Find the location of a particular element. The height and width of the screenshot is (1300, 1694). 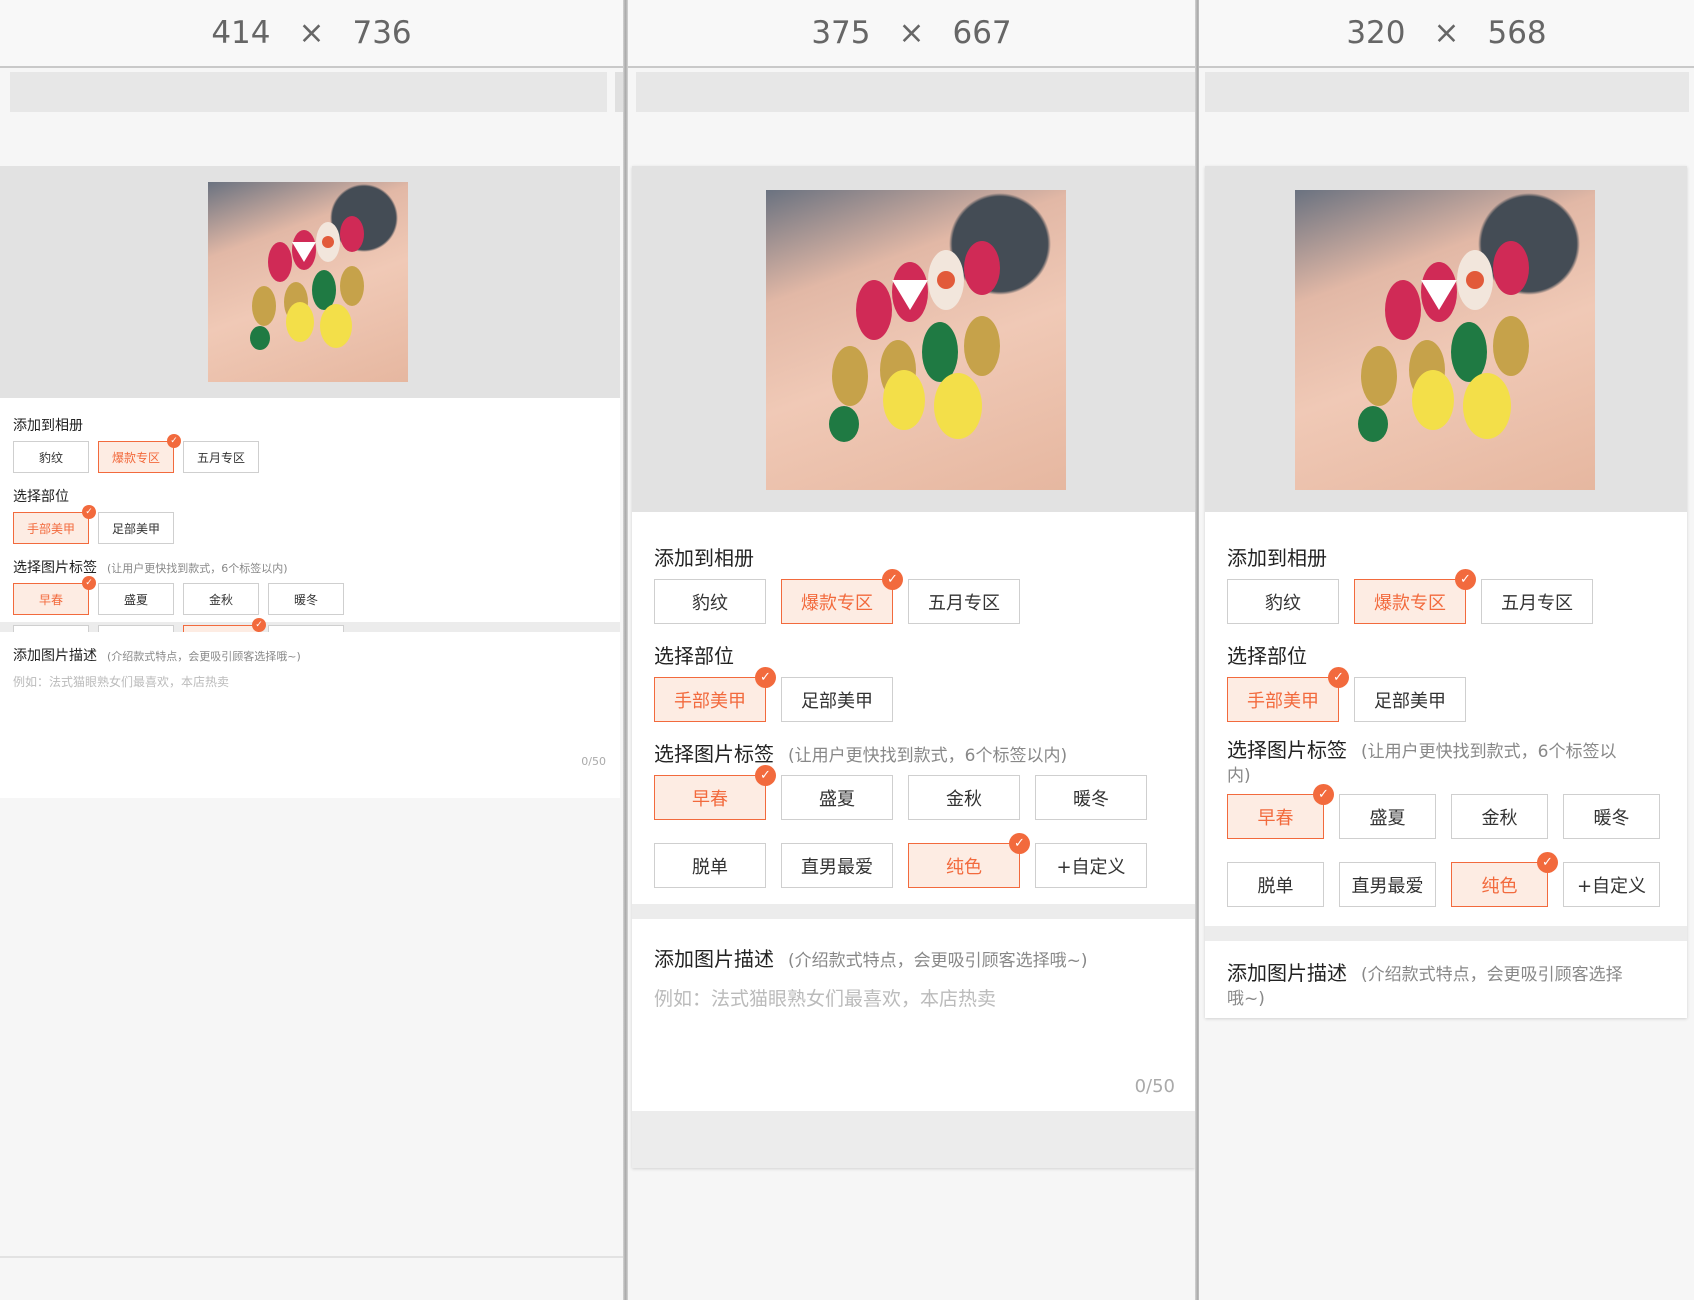

album-option-label: 五月专区 is located at coordinates (1537, 603).